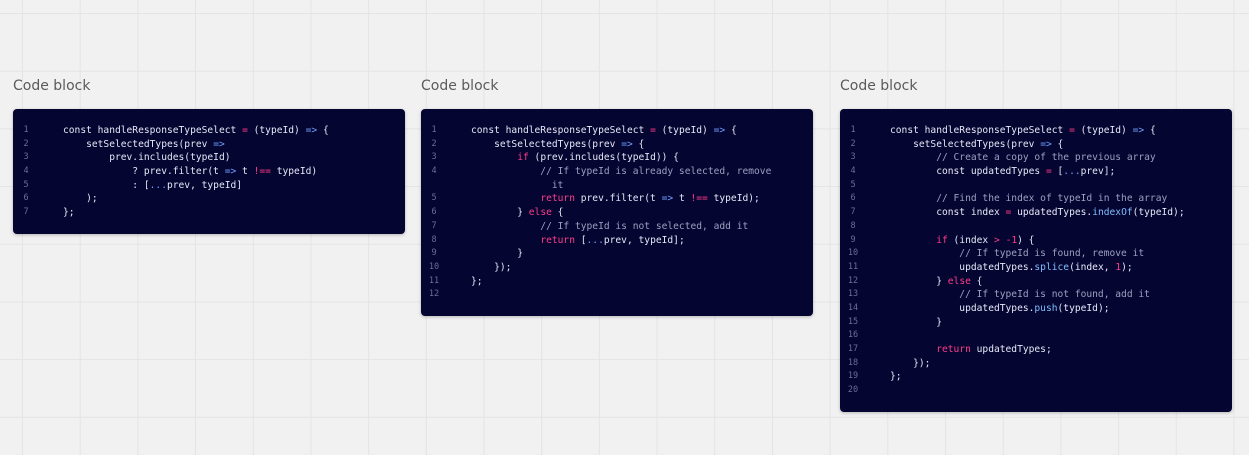 The image size is (1249, 455). Describe the element at coordinates (204, 185) in the screenshot. I see `code-token: prev, typeId]` at that location.